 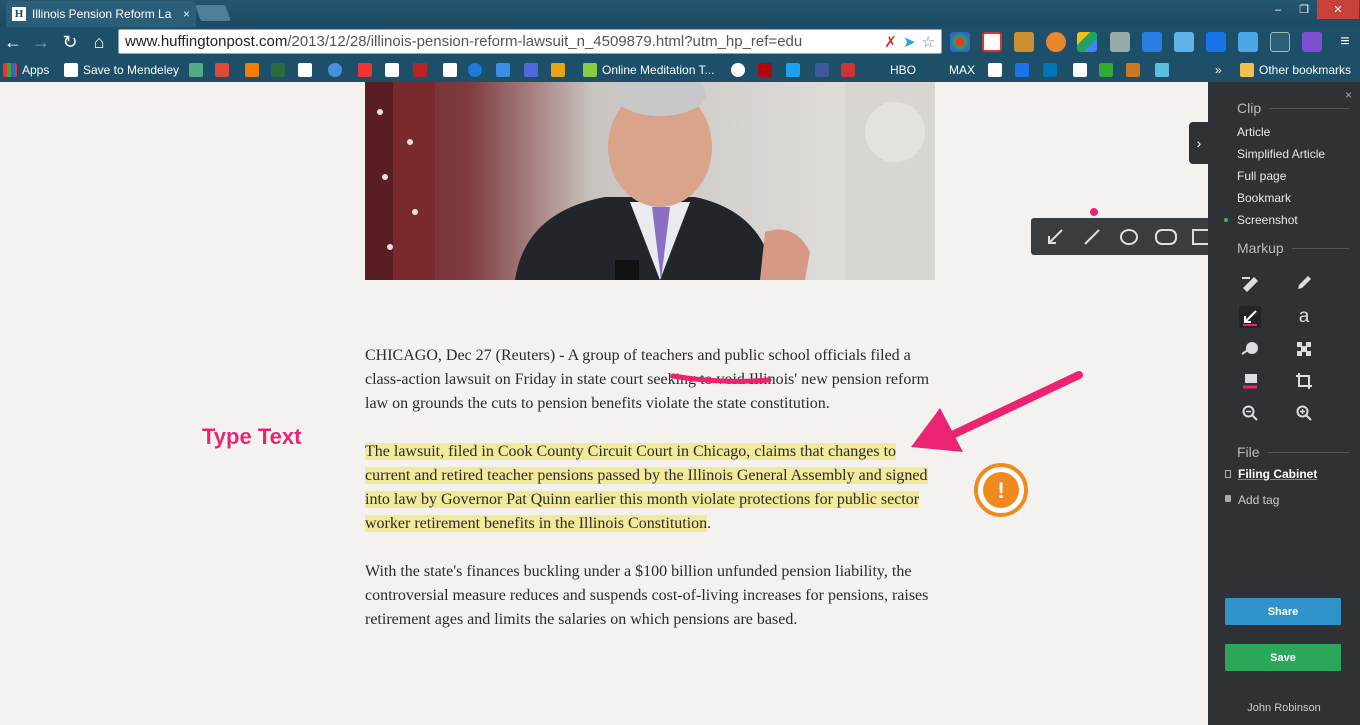 What do you see at coordinates (1250, 381) in the screenshot?
I see `color-picker-icon` at bounding box center [1250, 381].